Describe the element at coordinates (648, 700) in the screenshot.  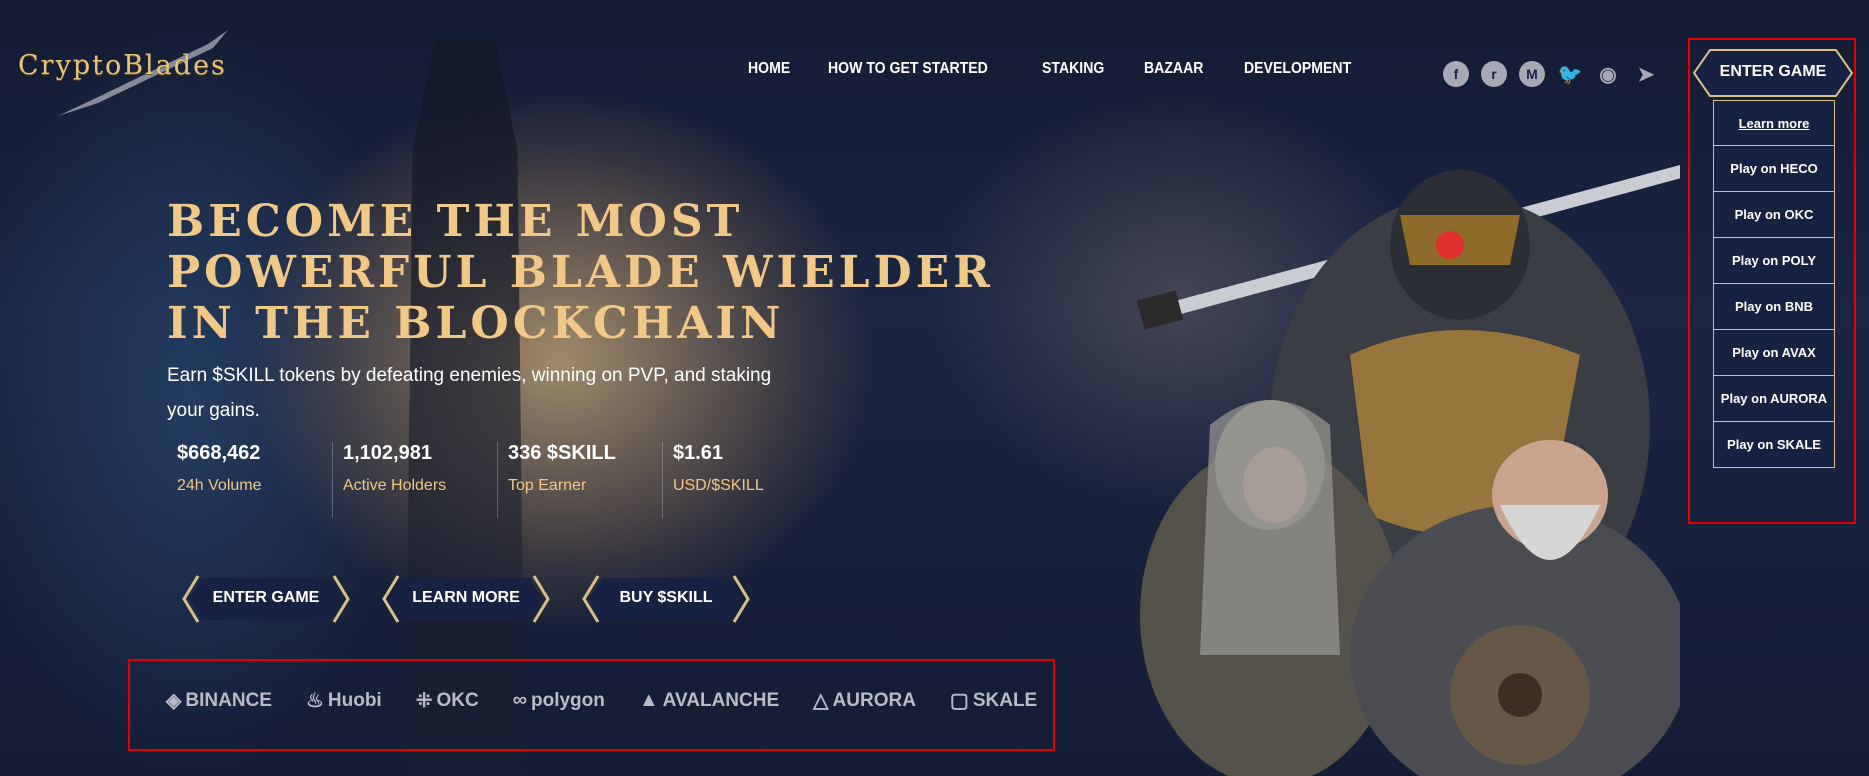
I see `avalanche-icon: ▲` at that location.